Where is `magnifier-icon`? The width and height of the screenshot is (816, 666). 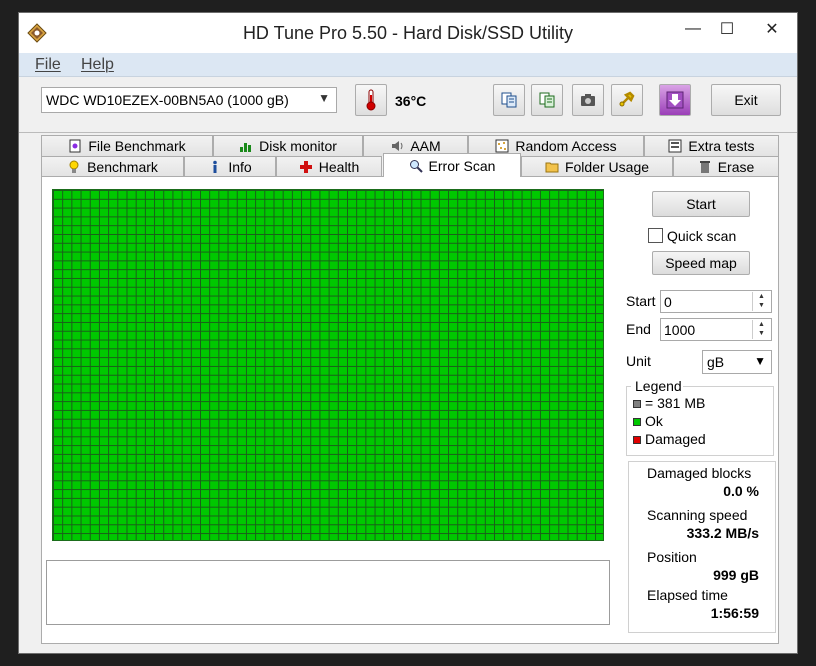
magnifier-icon is located at coordinates (416, 166).